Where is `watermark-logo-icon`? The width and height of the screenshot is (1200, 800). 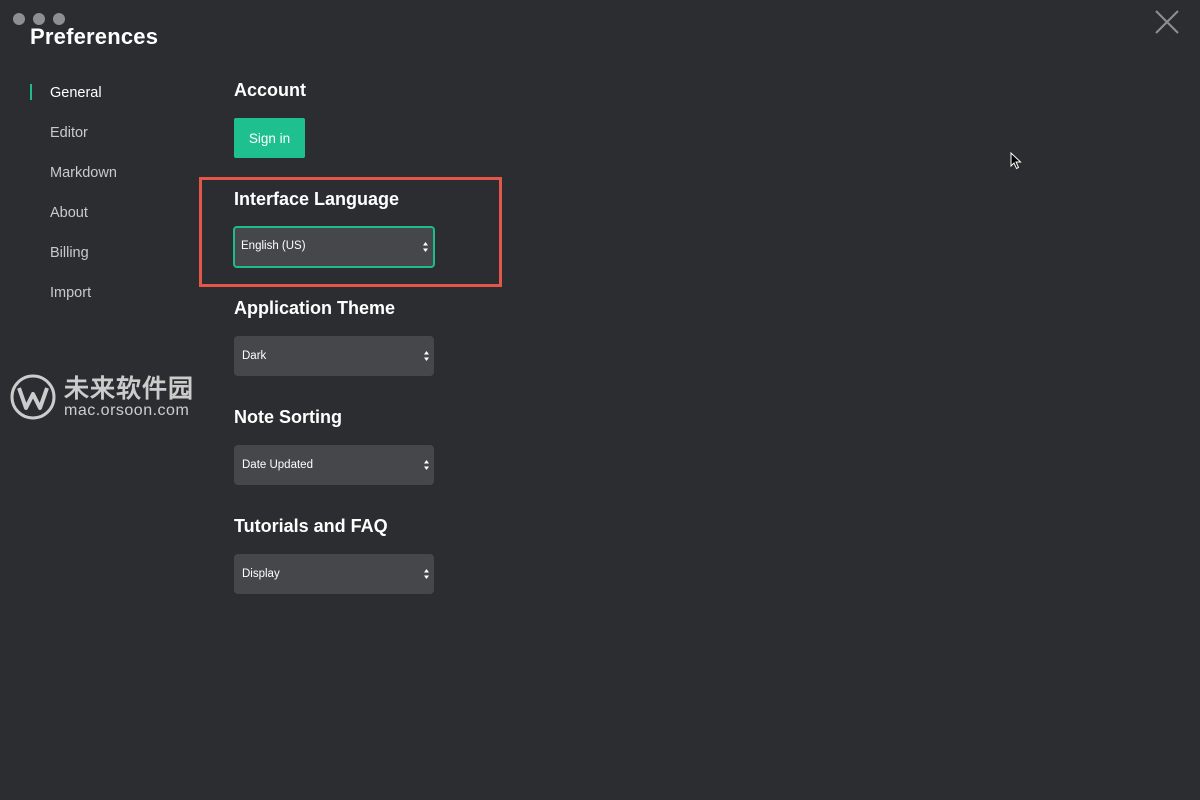
watermark-logo-icon is located at coordinates (33, 397).